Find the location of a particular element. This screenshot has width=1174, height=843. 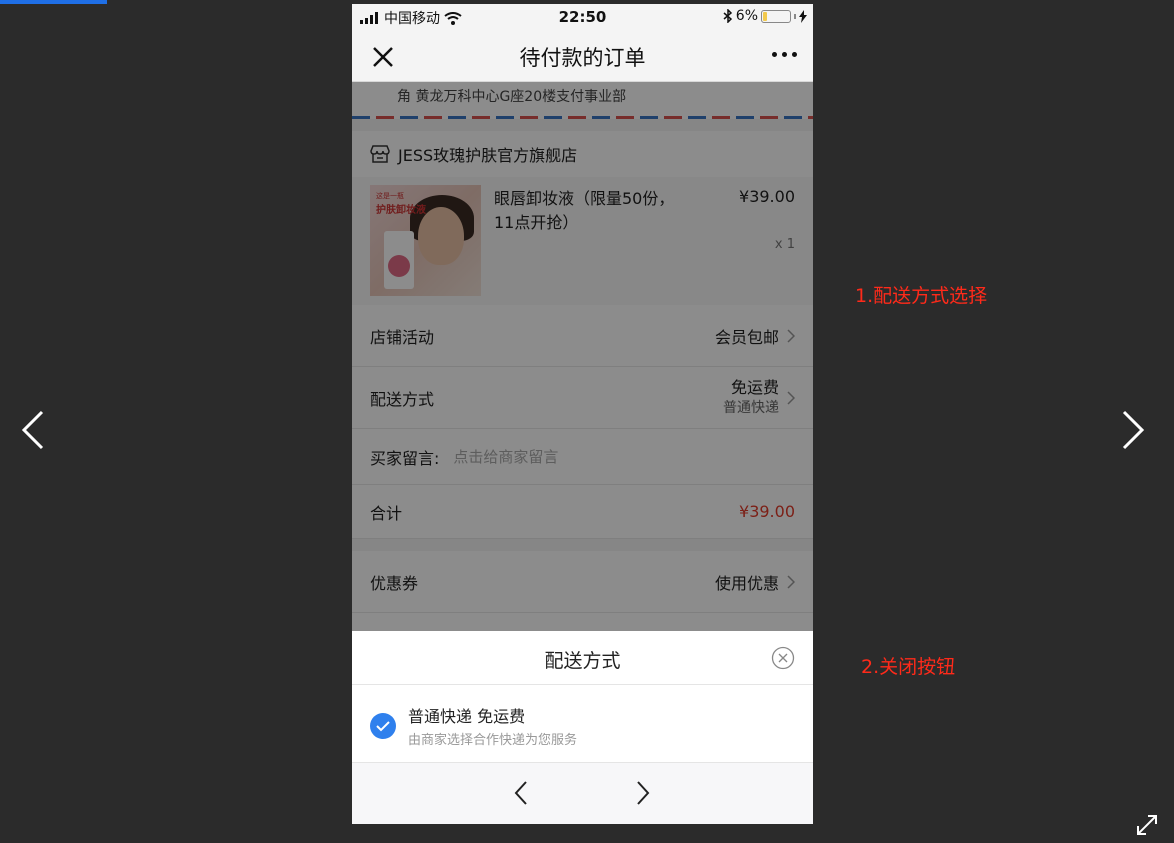

delivery-option-standard: 普通快递 免运费 由商家选择合作快递为您服务 is located at coordinates (582, 724).